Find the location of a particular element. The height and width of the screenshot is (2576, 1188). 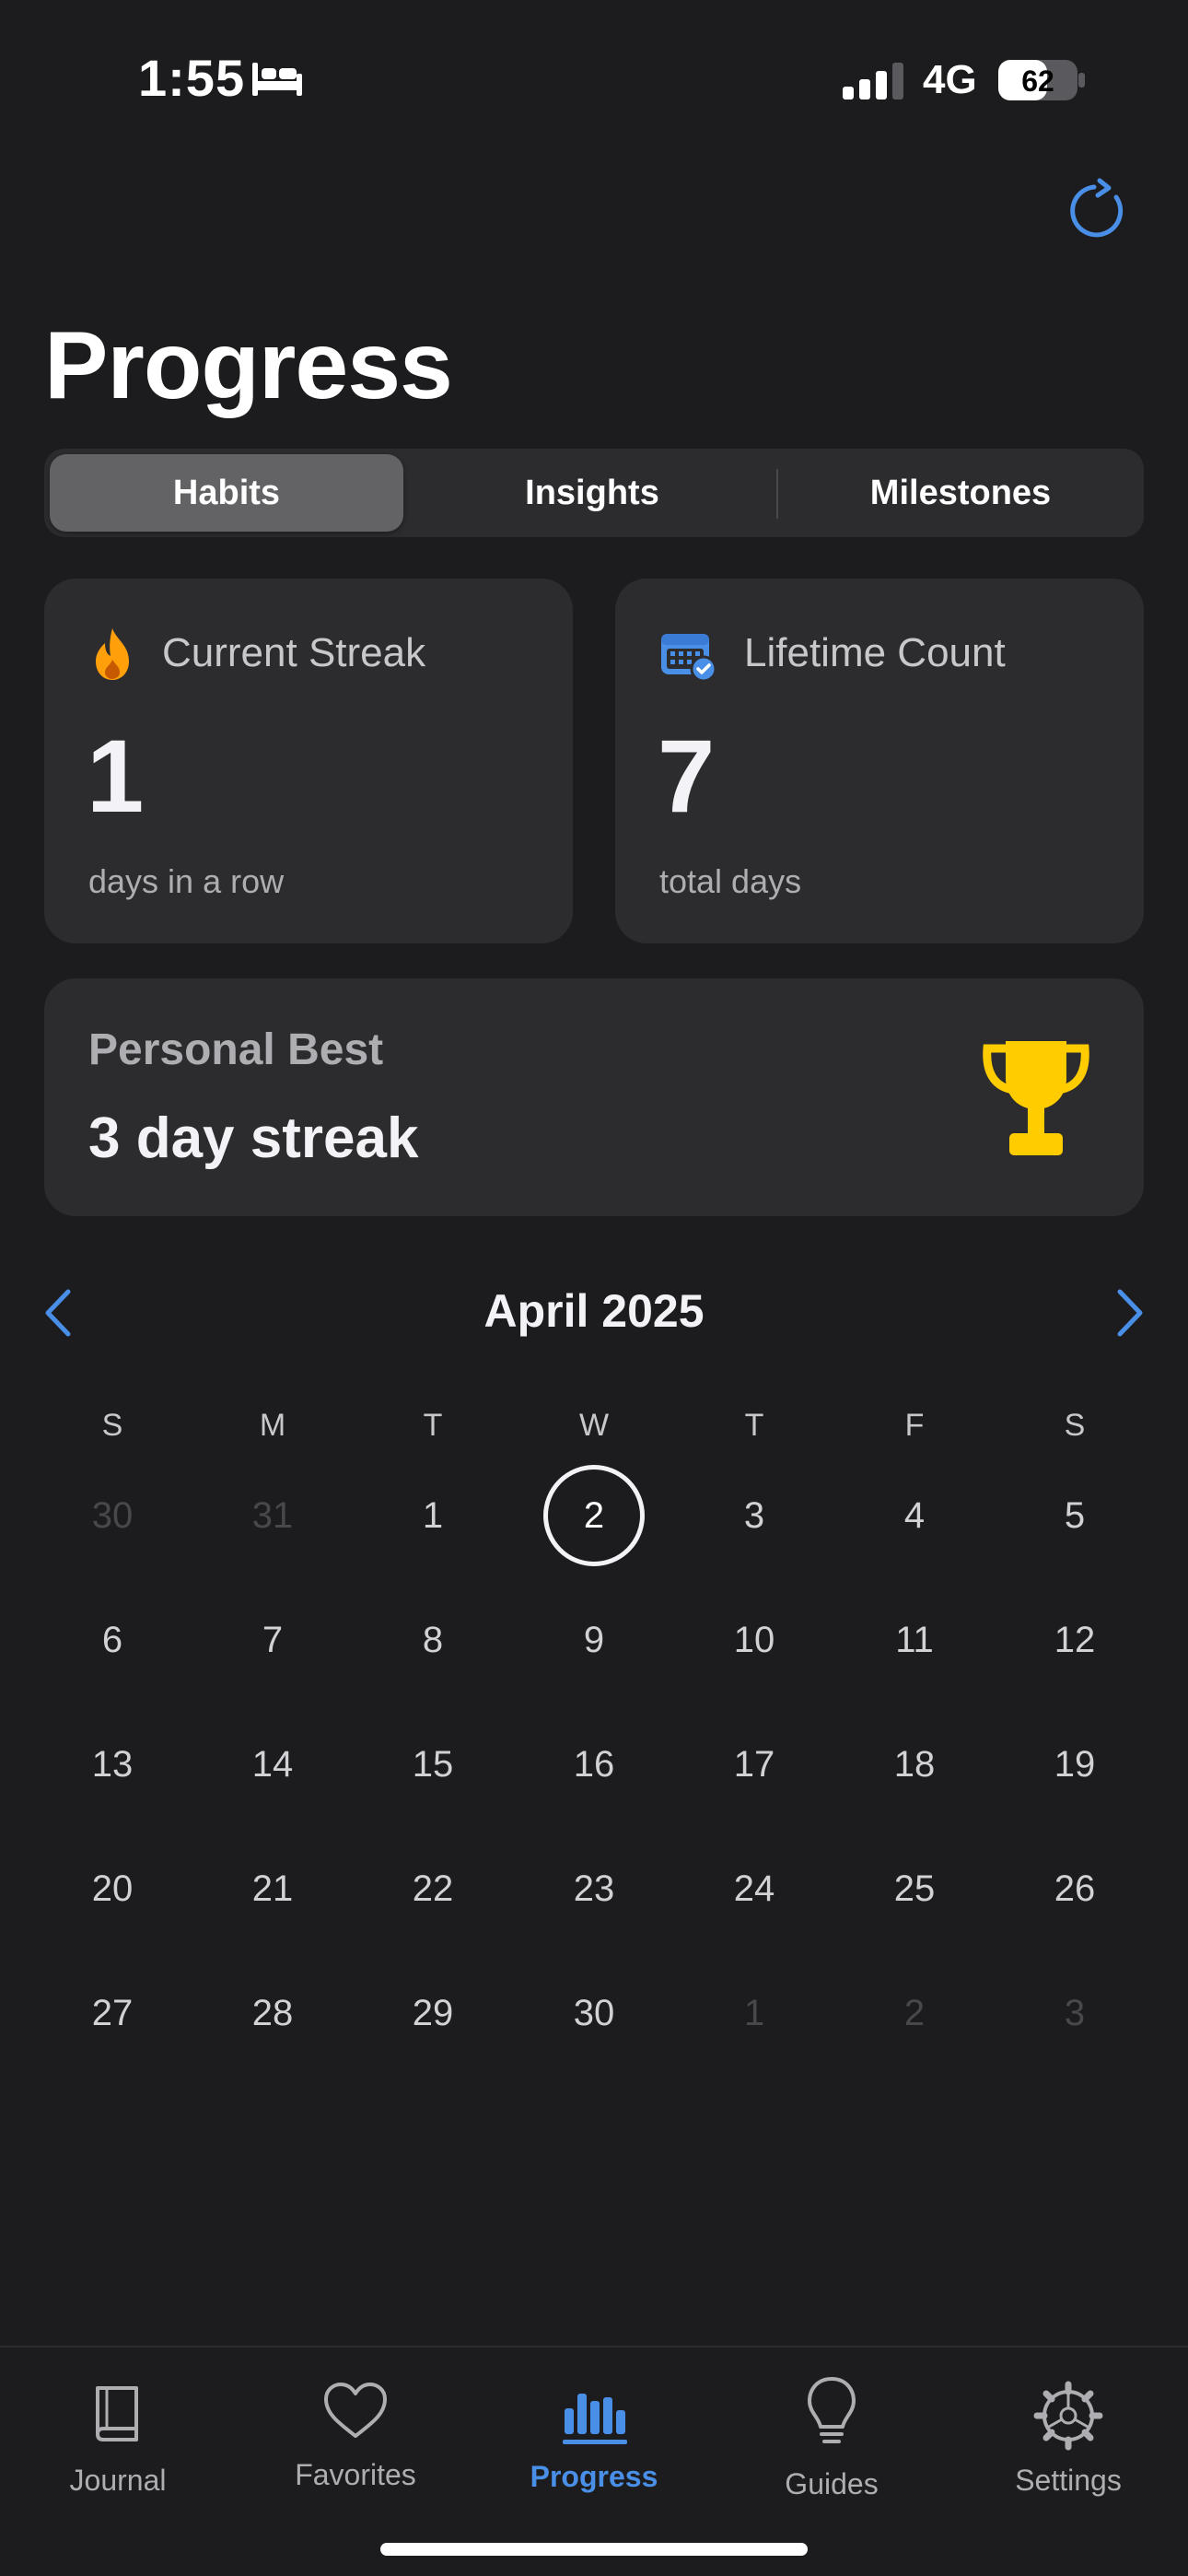

calendar-day-number: 10 is located at coordinates (754, 1639).